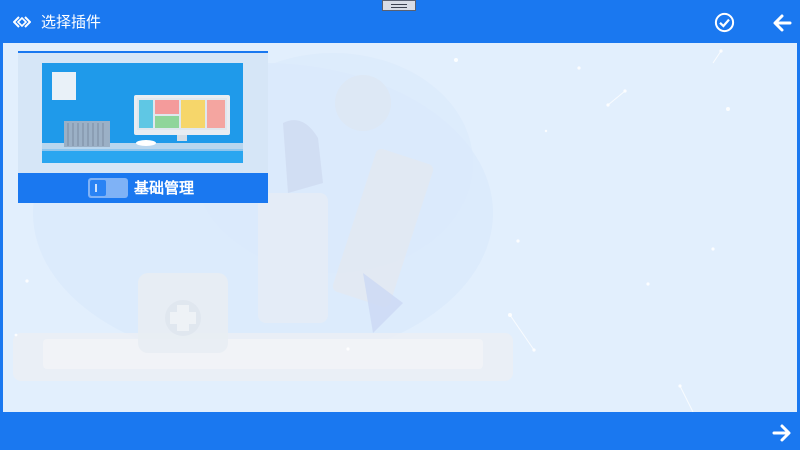 This screenshot has height=450, width=800. I want to click on top-bar: 选择插件, so click(400, 21).